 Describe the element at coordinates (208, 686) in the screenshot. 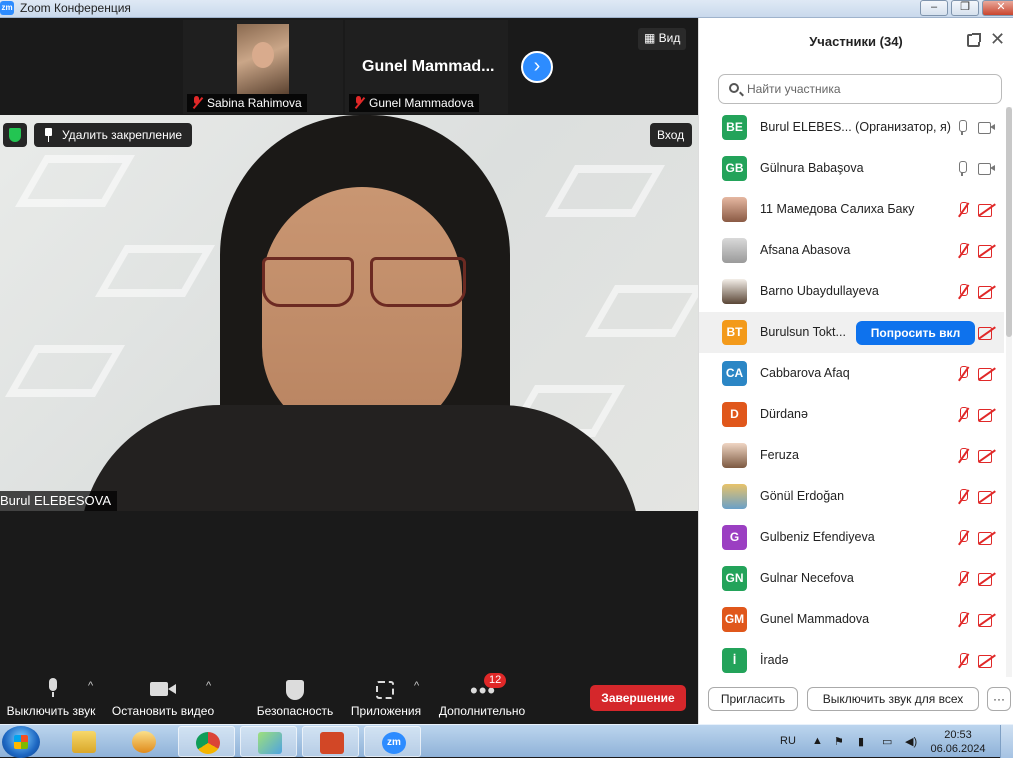

I see `video-options-chevron-icon: ^` at that location.